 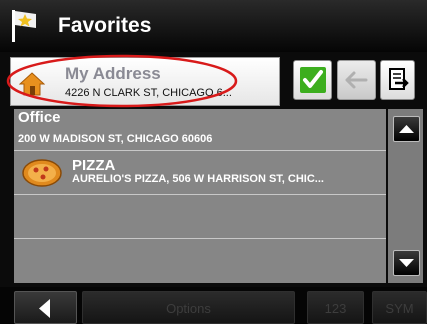 I want to click on page-title: Favorites, so click(x=105, y=25).